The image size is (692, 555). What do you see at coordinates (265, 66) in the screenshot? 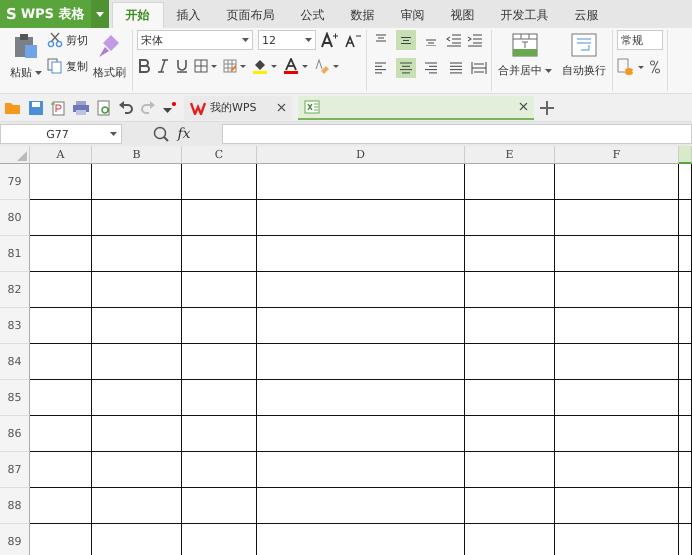
I see `fill-color-icon` at bounding box center [265, 66].